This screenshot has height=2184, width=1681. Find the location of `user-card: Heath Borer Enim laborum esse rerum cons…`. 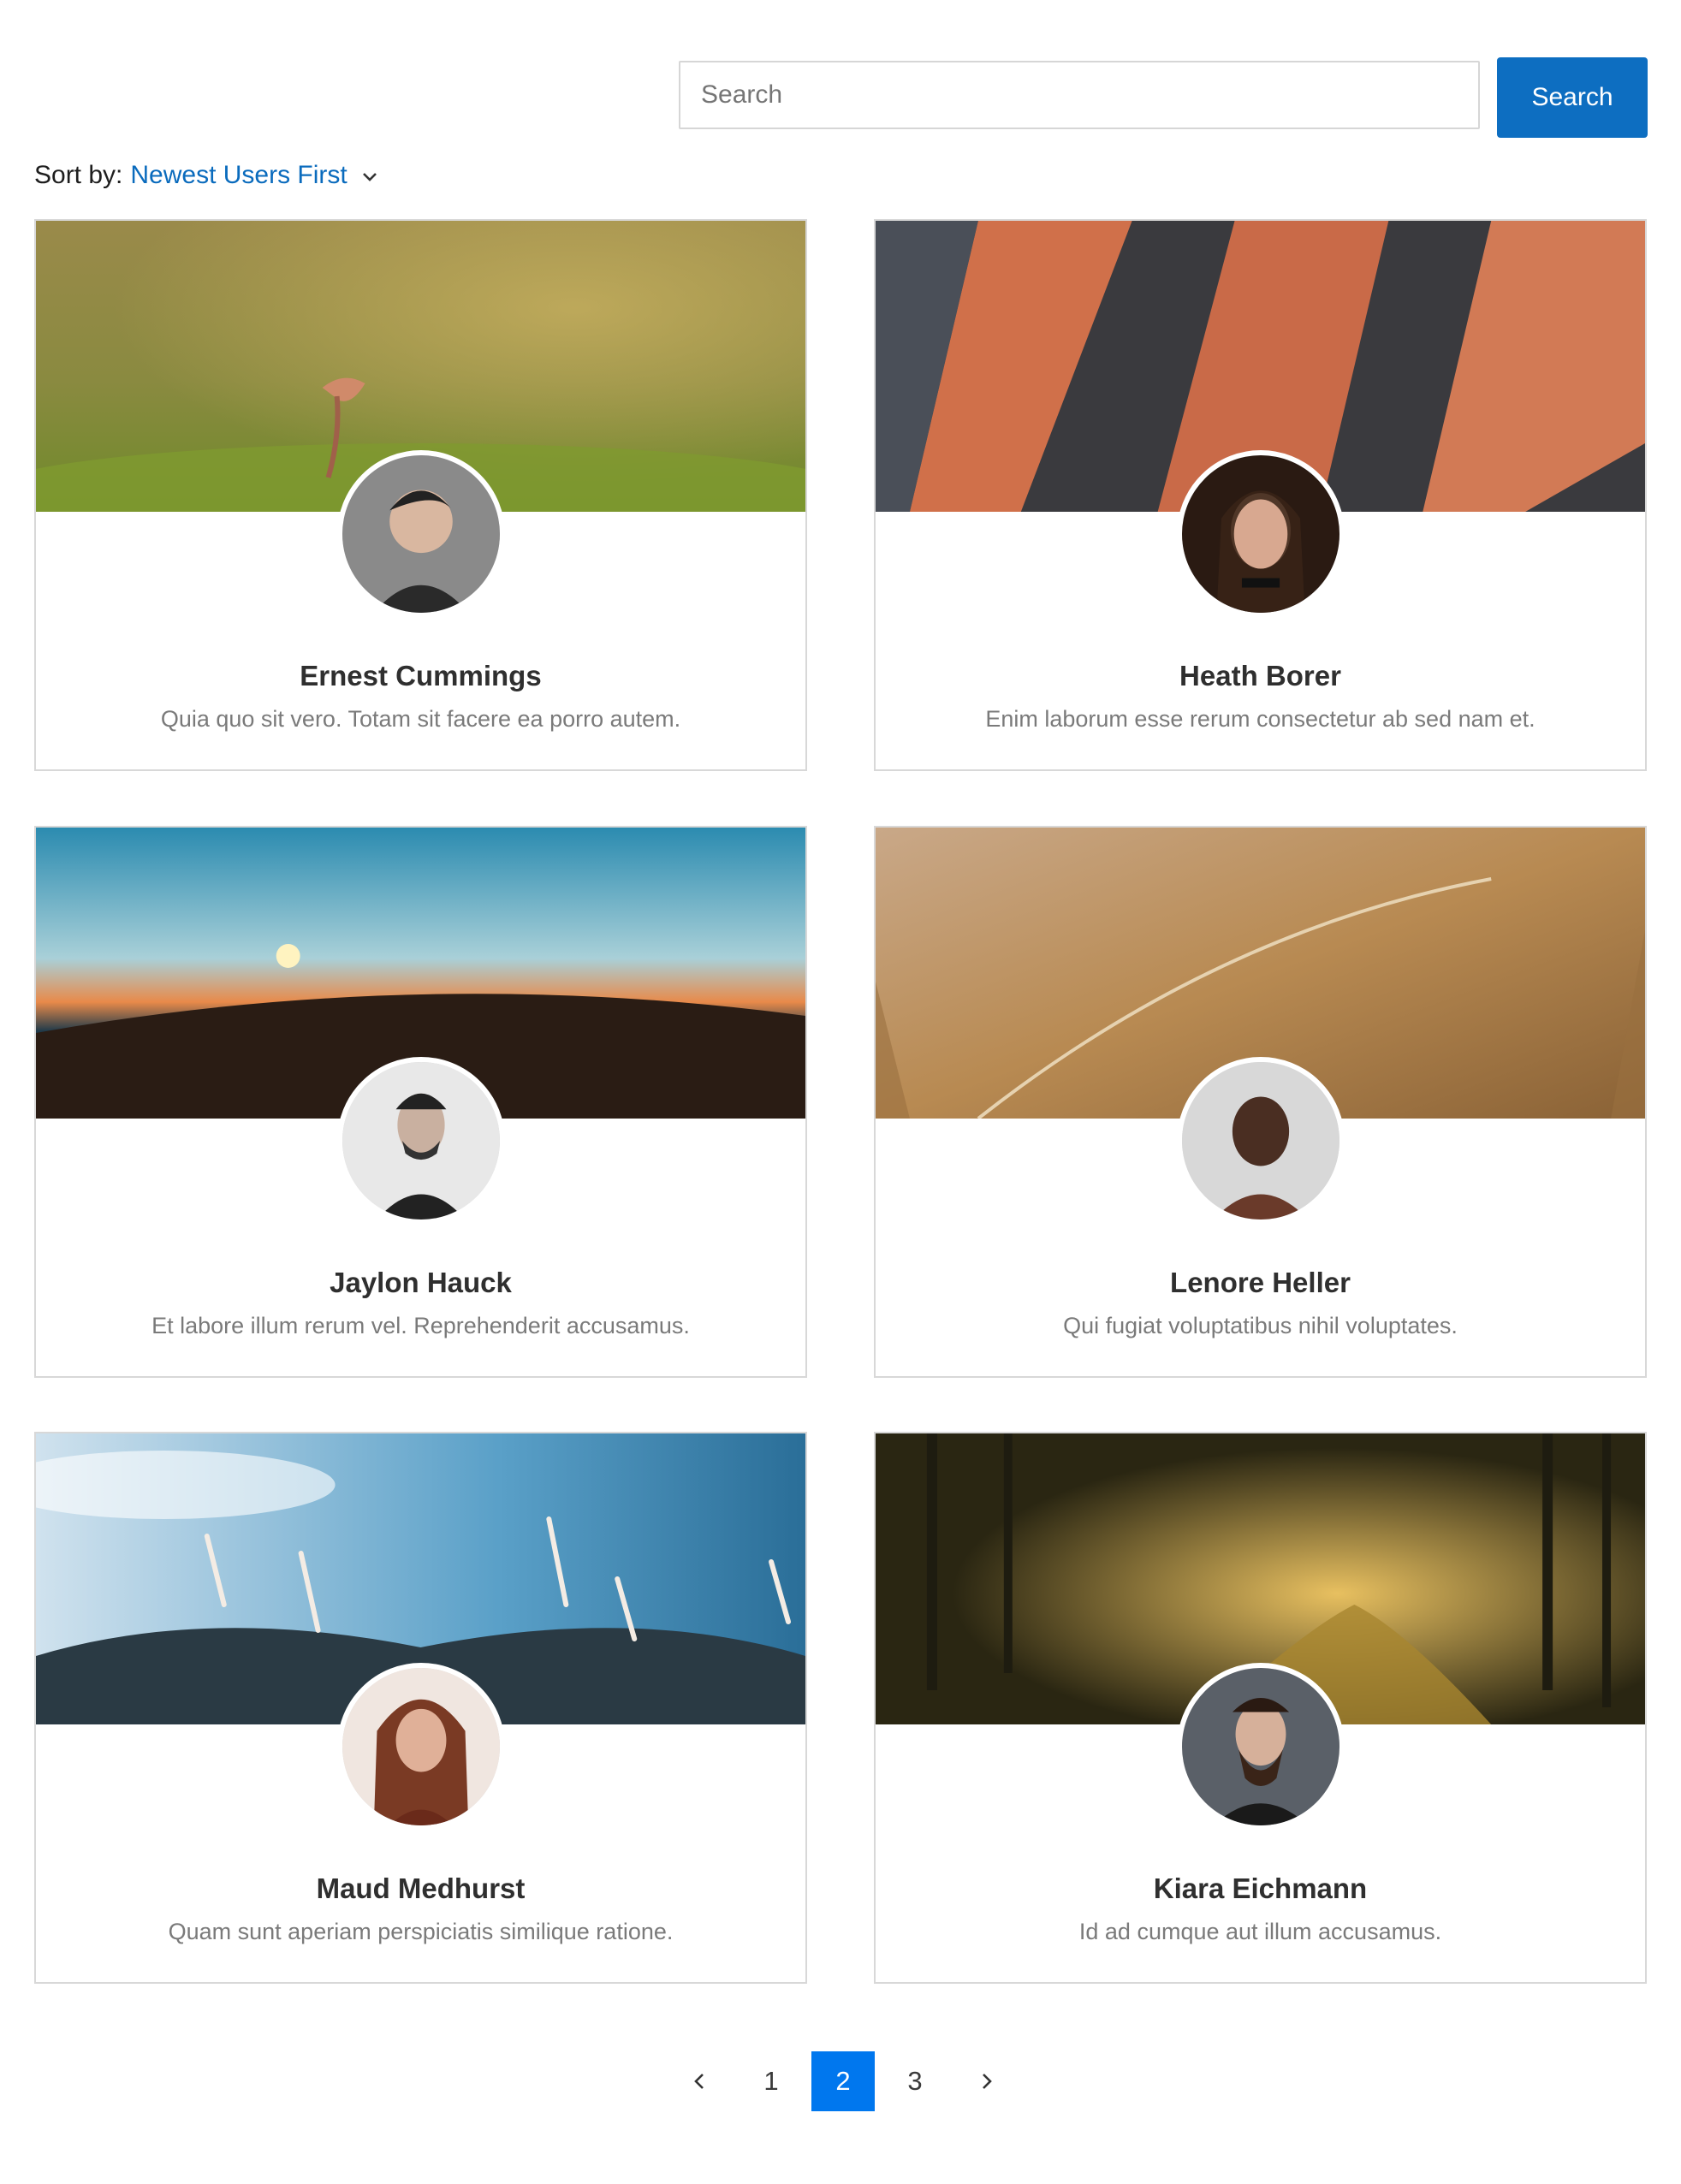

user-card: Heath Borer Enim laborum esse rerum cons… is located at coordinates (1261, 495).